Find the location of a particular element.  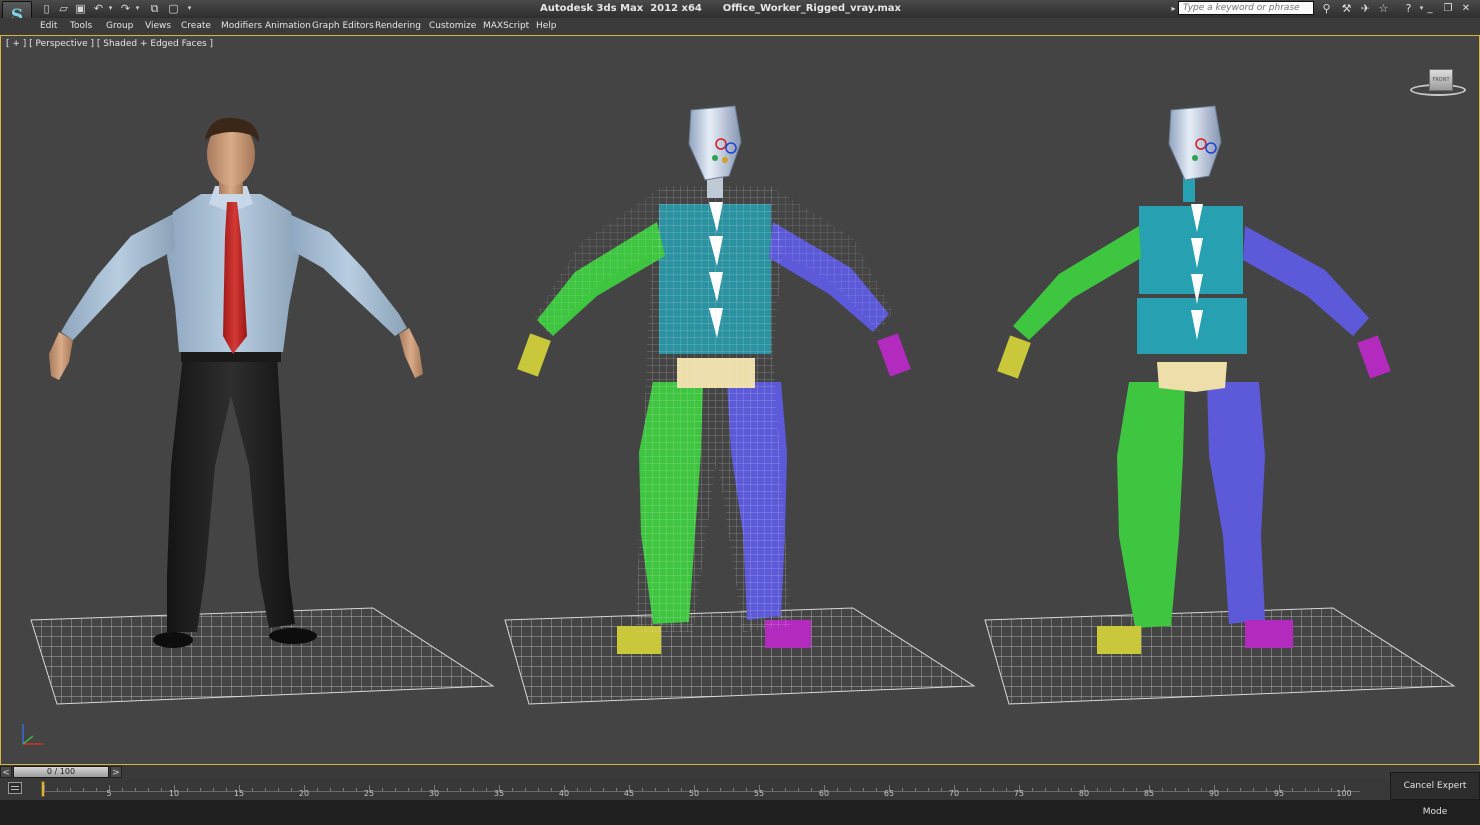

undo-dropdown-icon: ▾ is located at coordinates (110, 8).